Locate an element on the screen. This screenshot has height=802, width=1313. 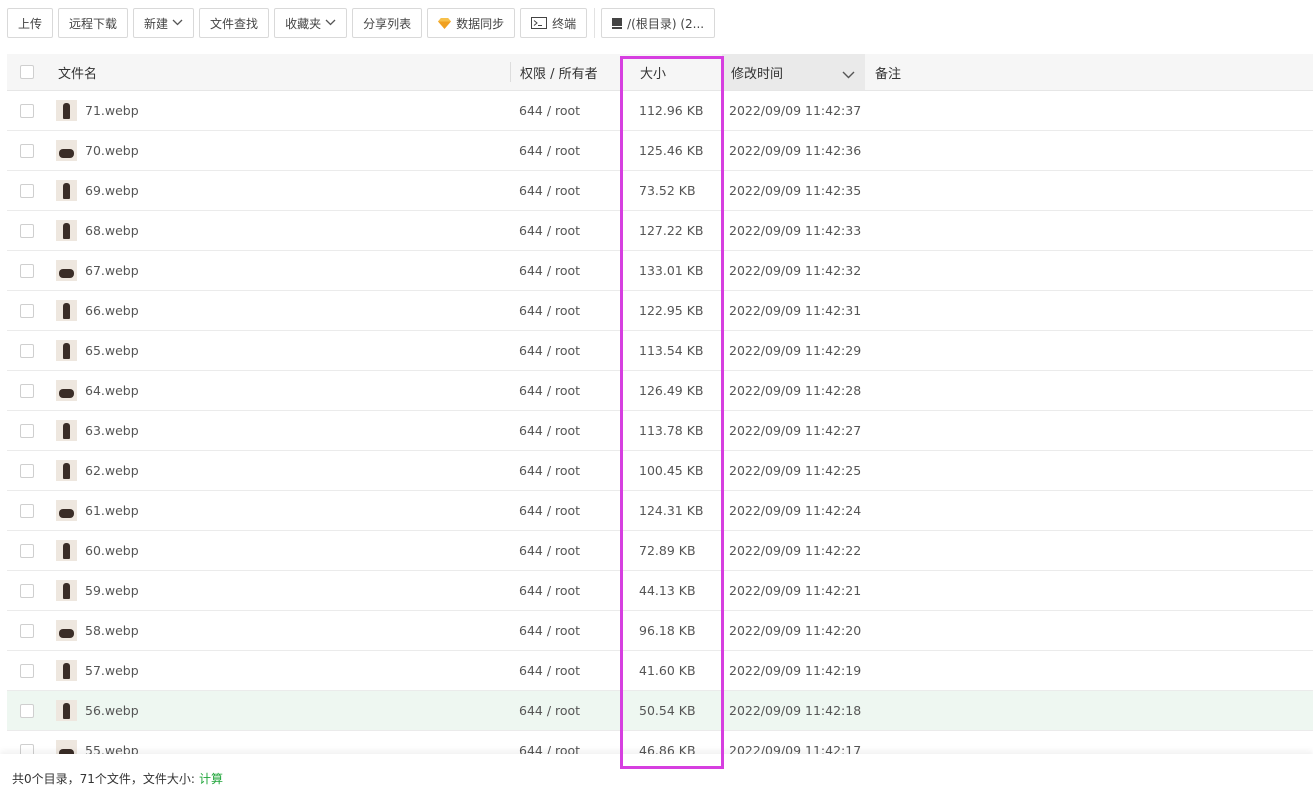
file-name: 58.webp is located at coordinates (112, 630).